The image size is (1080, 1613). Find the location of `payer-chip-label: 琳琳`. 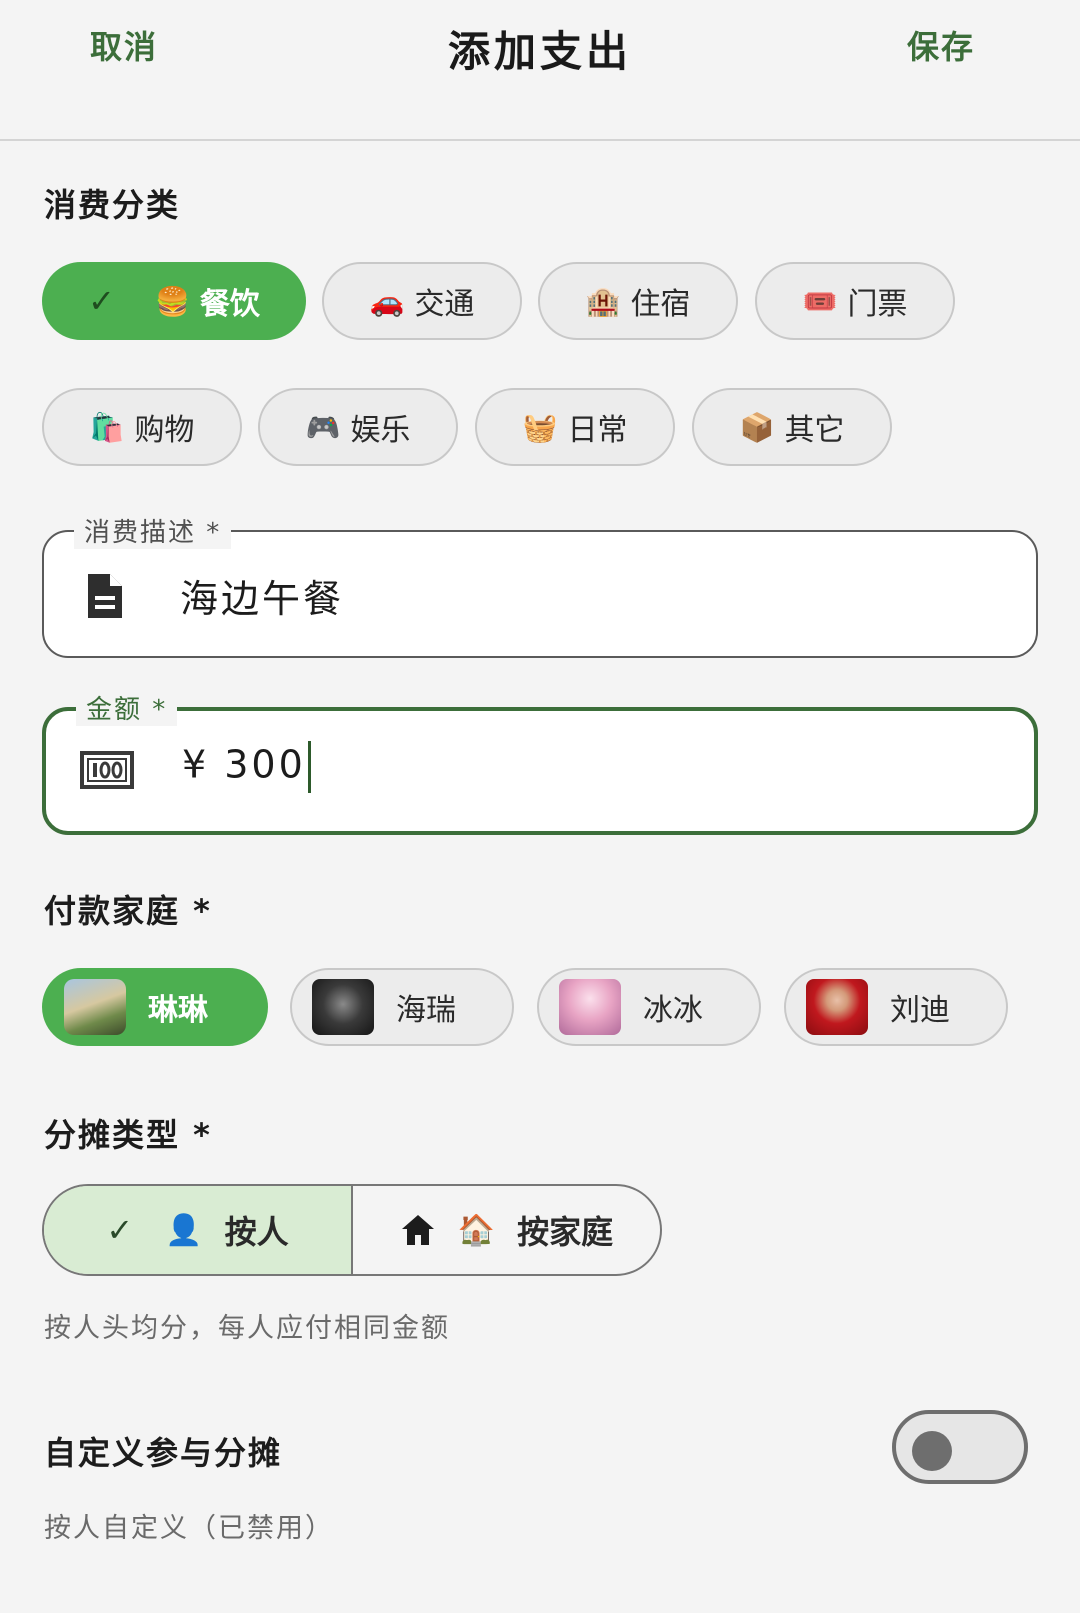

payer-chip-label: 琳琳 is located at coordinates (178, 1010).